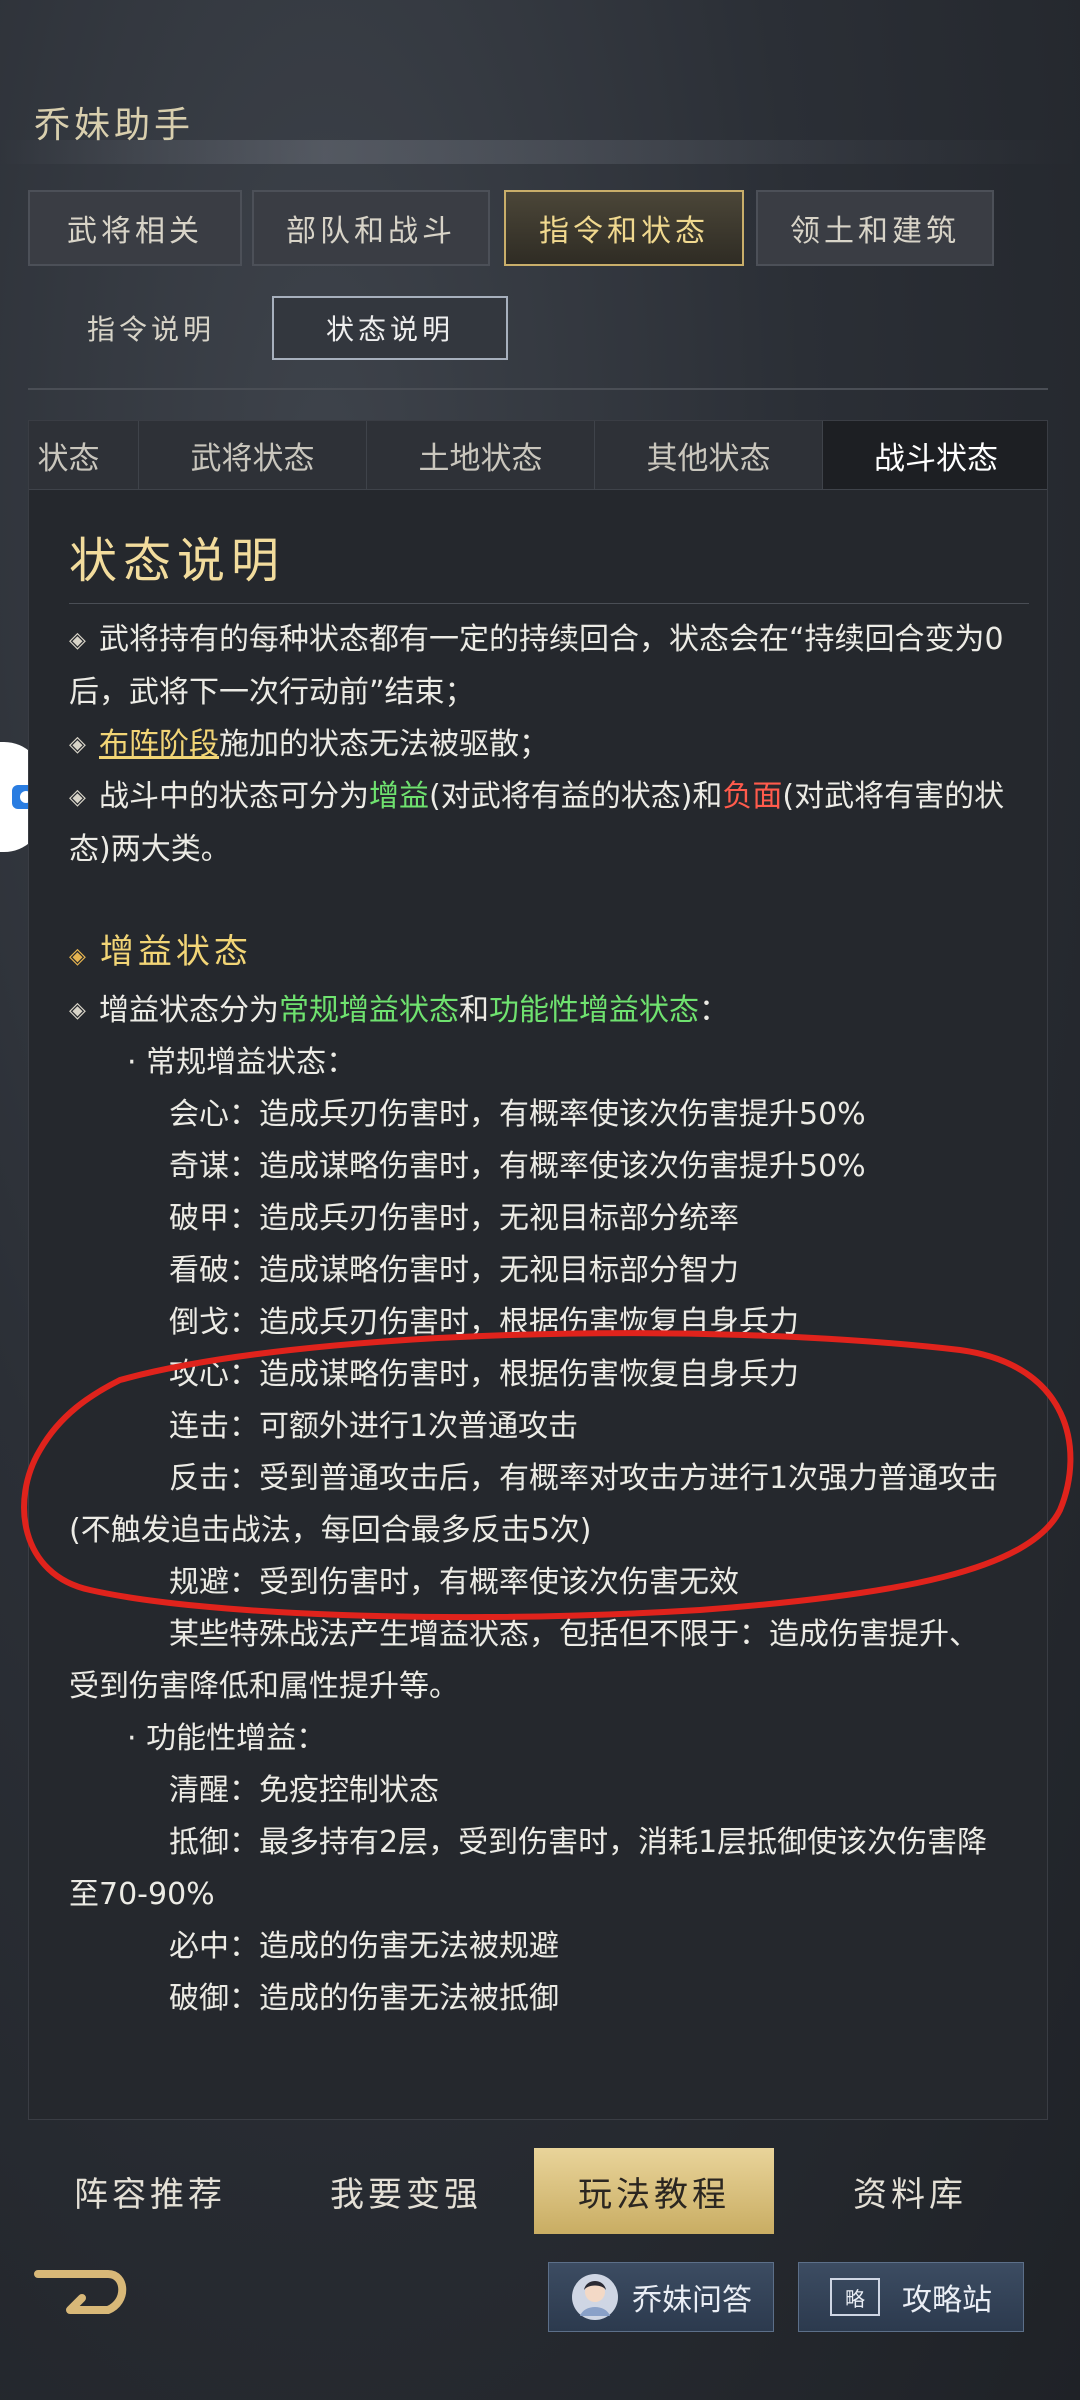 This screenshot has width=1080, height=2400. Describe the element at coordinates (242, 1062) in the screenshot. I see `regular-buff-title: · 常规增益状态：` at that location.